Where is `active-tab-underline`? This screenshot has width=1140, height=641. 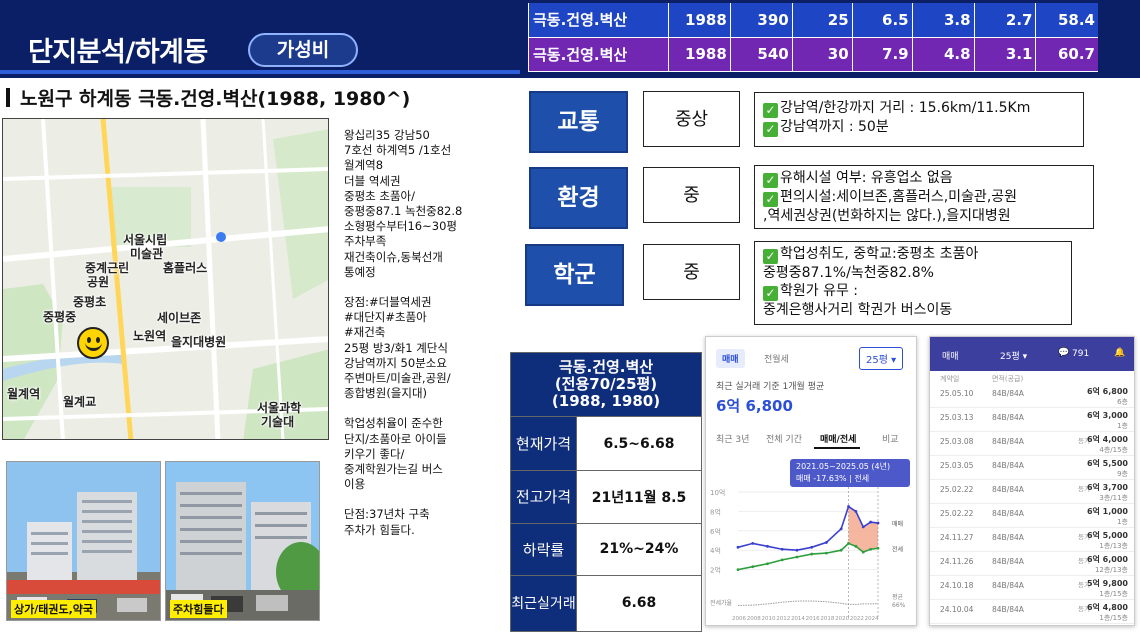 active-tab-underline is located at coordinates (837, 448).